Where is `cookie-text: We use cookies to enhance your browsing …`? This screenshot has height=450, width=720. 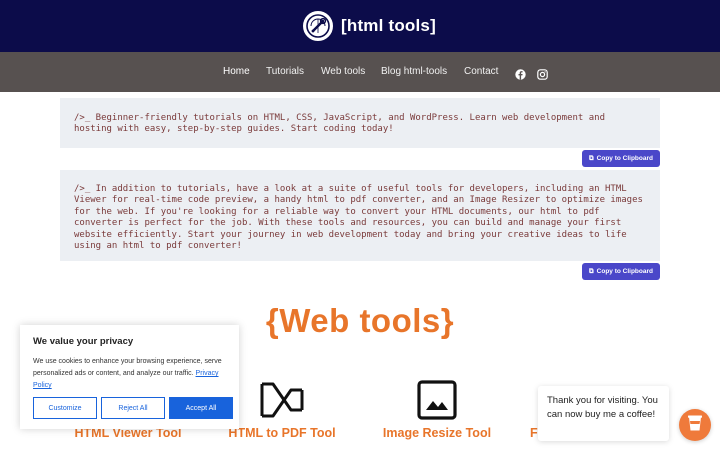 cookie-text: We use cookies to enhance your browsing … is located at coordinates (129, 374).